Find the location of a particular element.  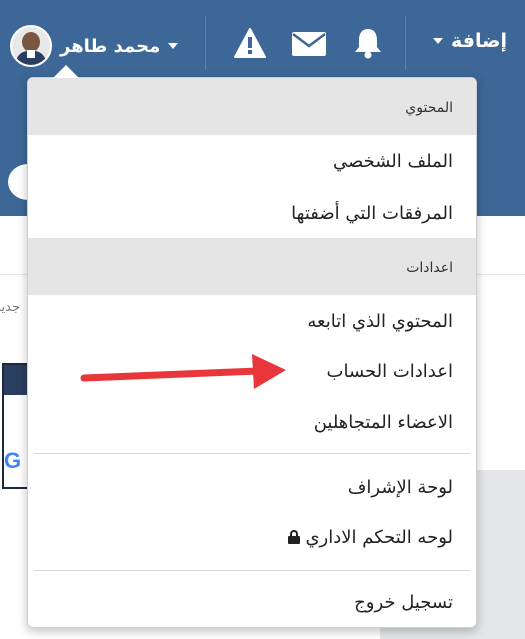

google-icon: G is located at coordinates (13, 460).